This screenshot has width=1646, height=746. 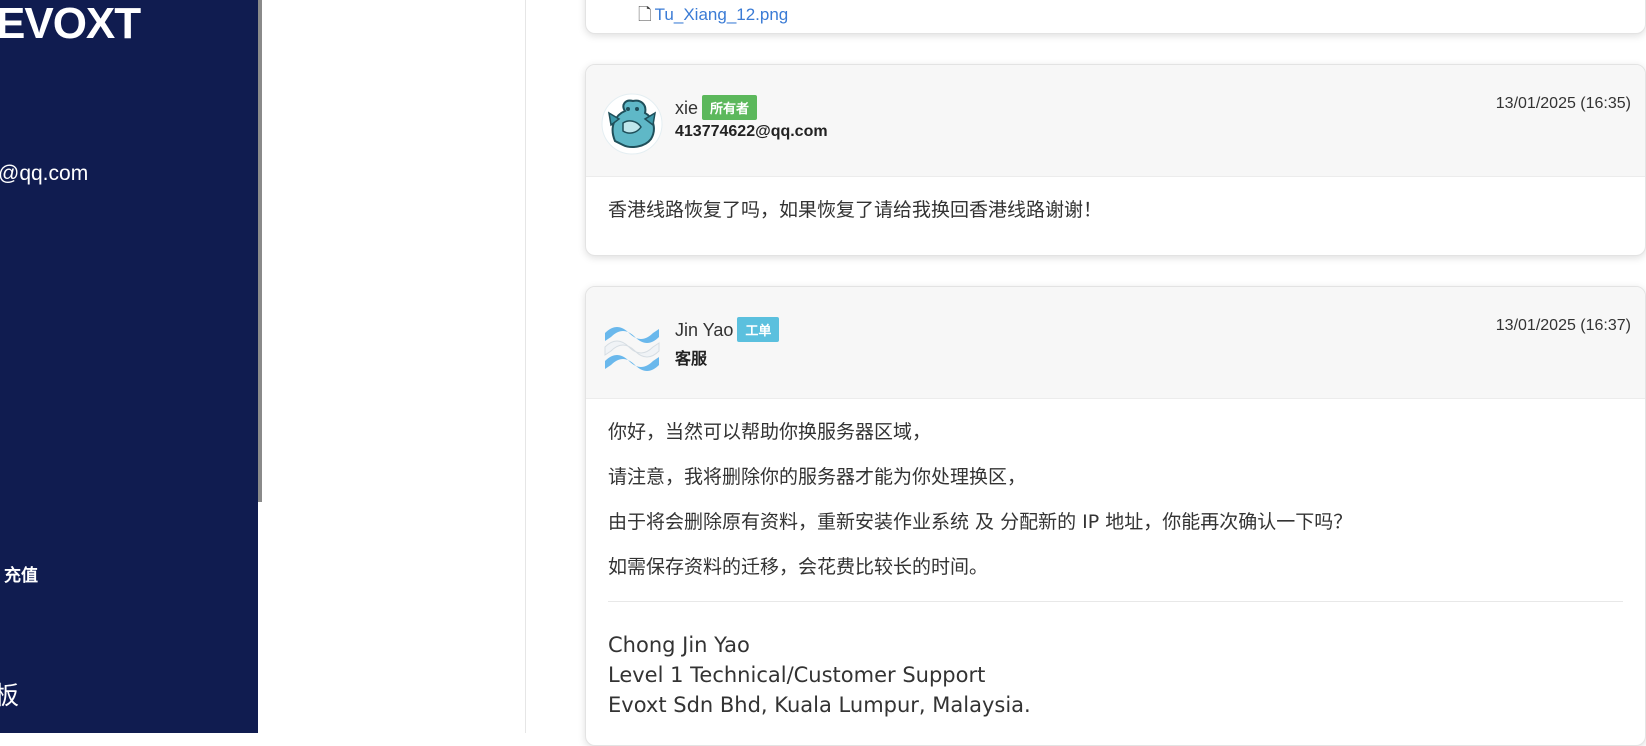 What do you see at coordinates (691, 359) in the screenshot?
I see `author-role: 客服` at bounding box center [691, 359].